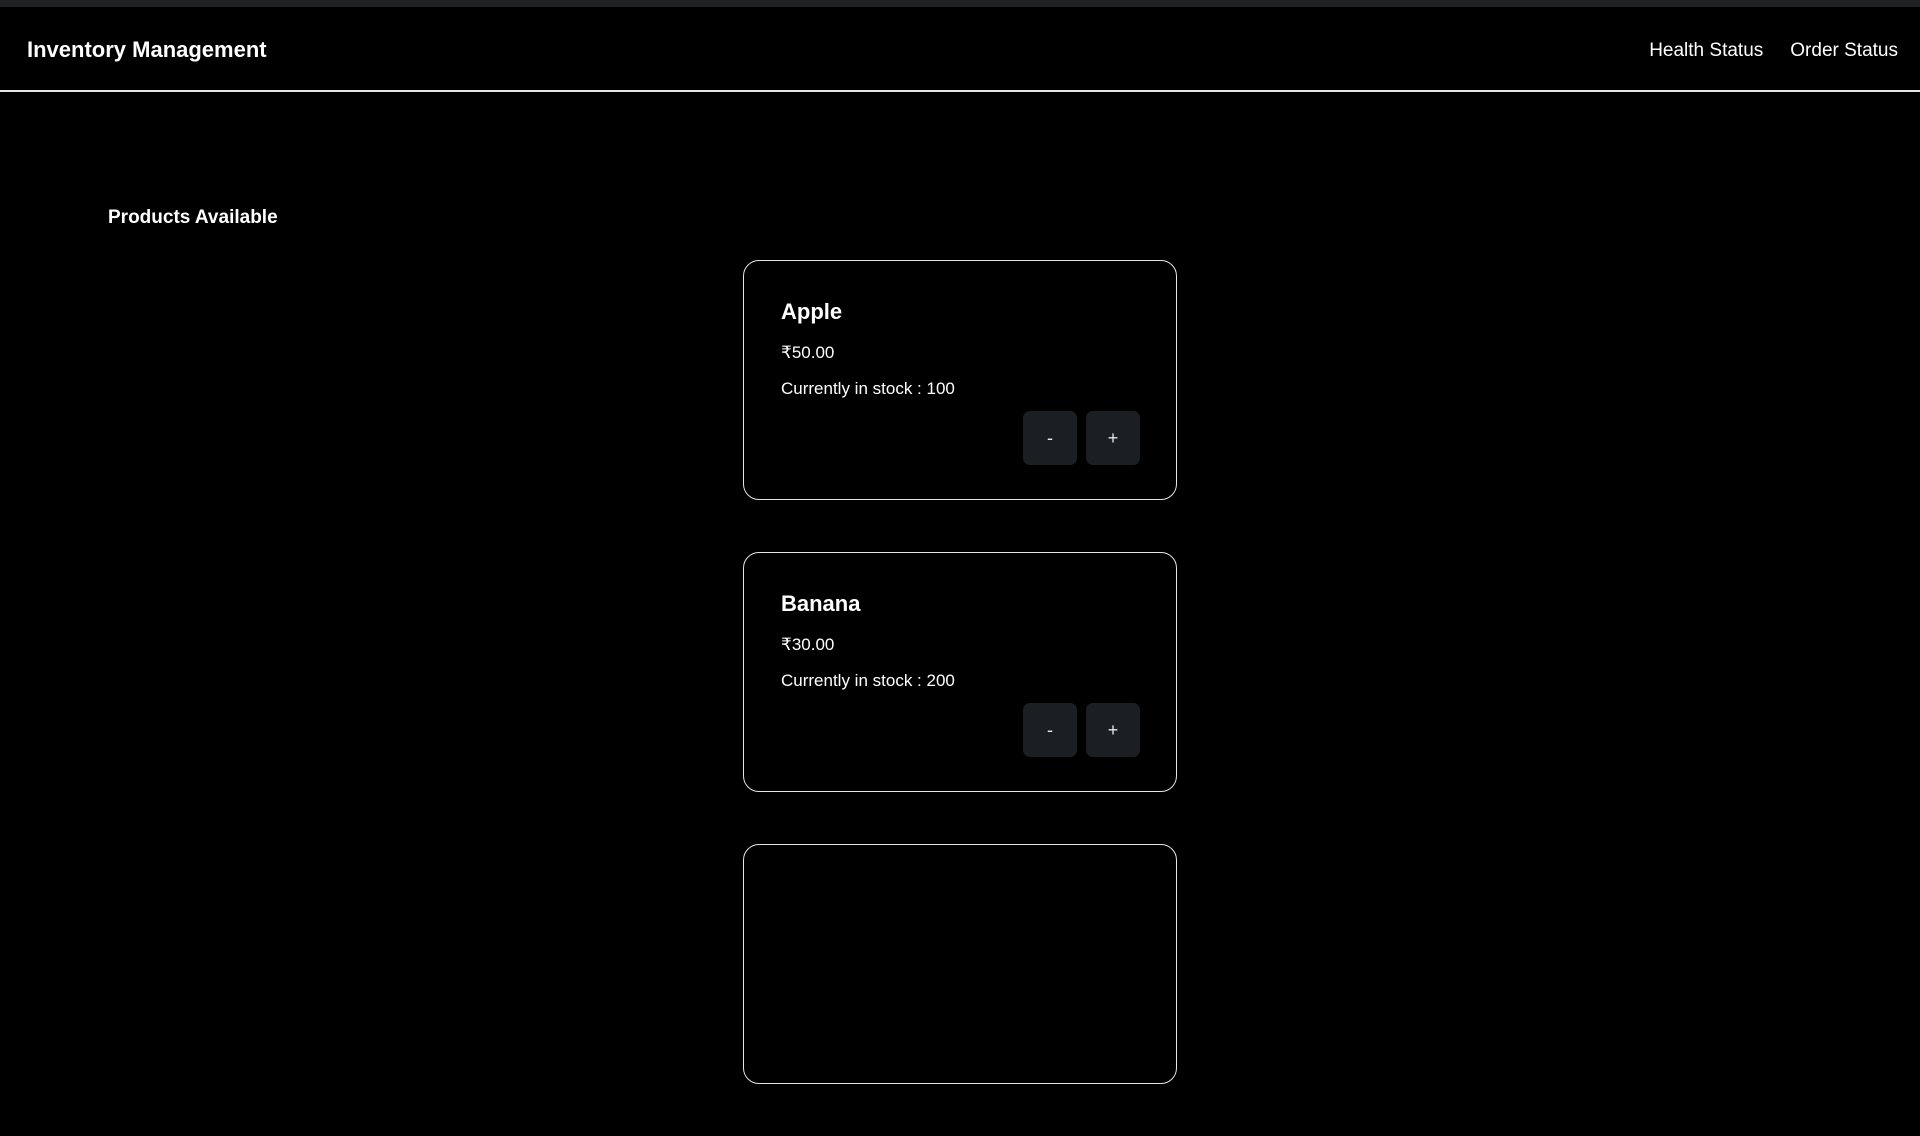  Describe the element at coordinates (812, 311) in the screenshot. I see `product-name: Apple` at that location.